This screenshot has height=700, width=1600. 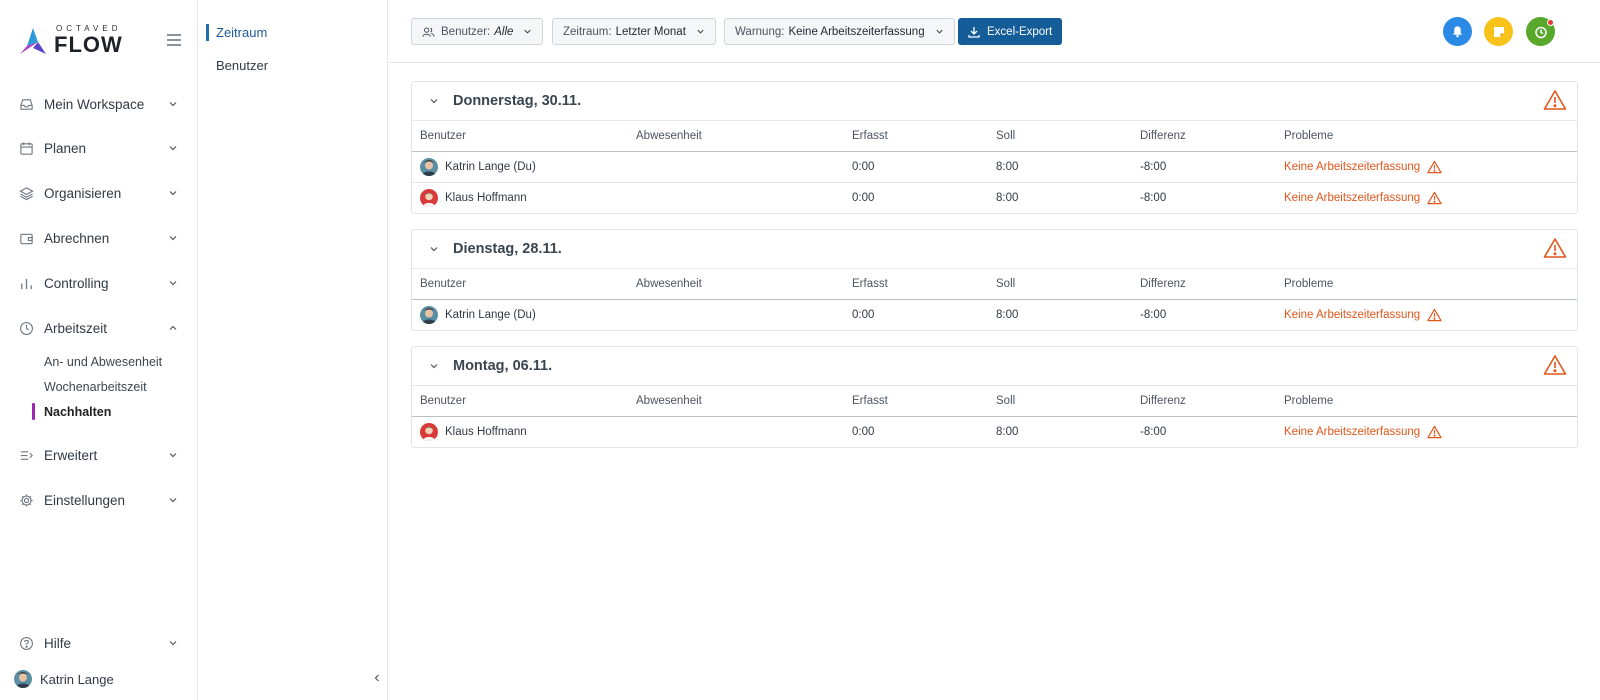 I want to click on list-arrow-icon, so click(x=26, y=455).